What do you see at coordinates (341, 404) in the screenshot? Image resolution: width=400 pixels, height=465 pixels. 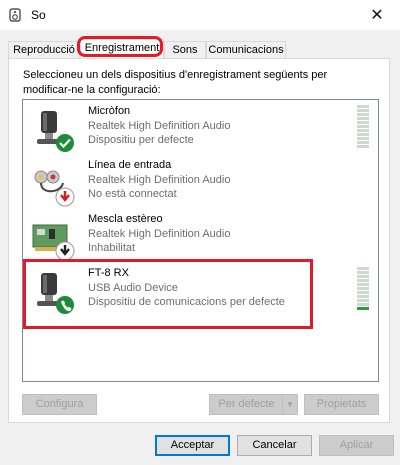 I see `properties-button: Propietats` at bounding box center [341, 404].